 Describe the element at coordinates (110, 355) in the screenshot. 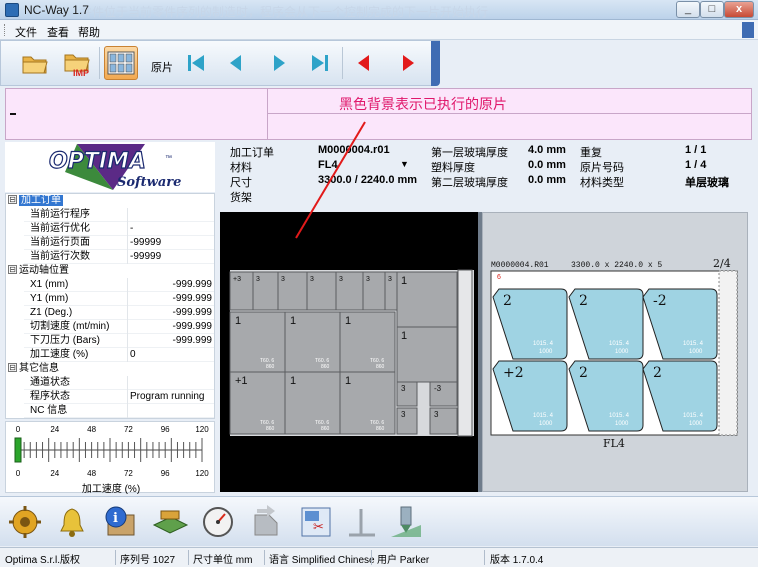

I see `property-row: 加工速度 (%) 0` at that location.